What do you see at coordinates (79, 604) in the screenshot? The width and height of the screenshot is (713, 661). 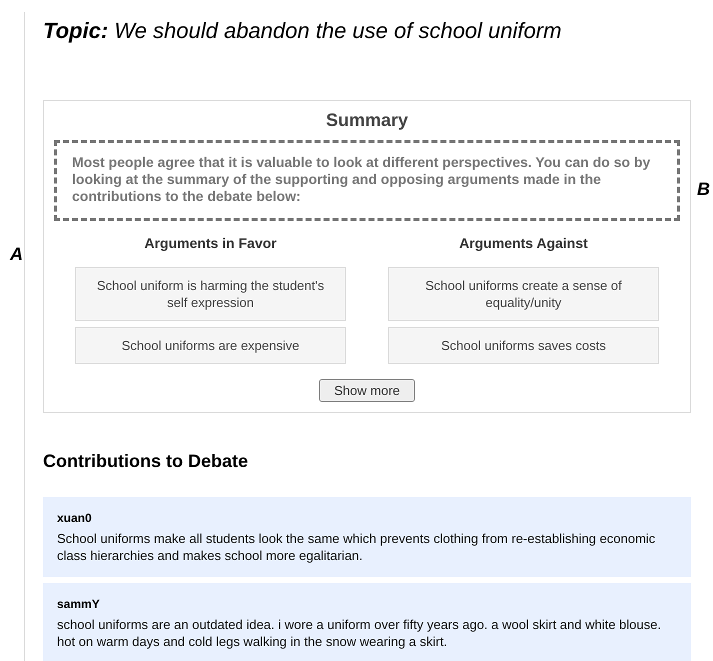 I see `author-name: sammY` at bounding box center [79, 604].